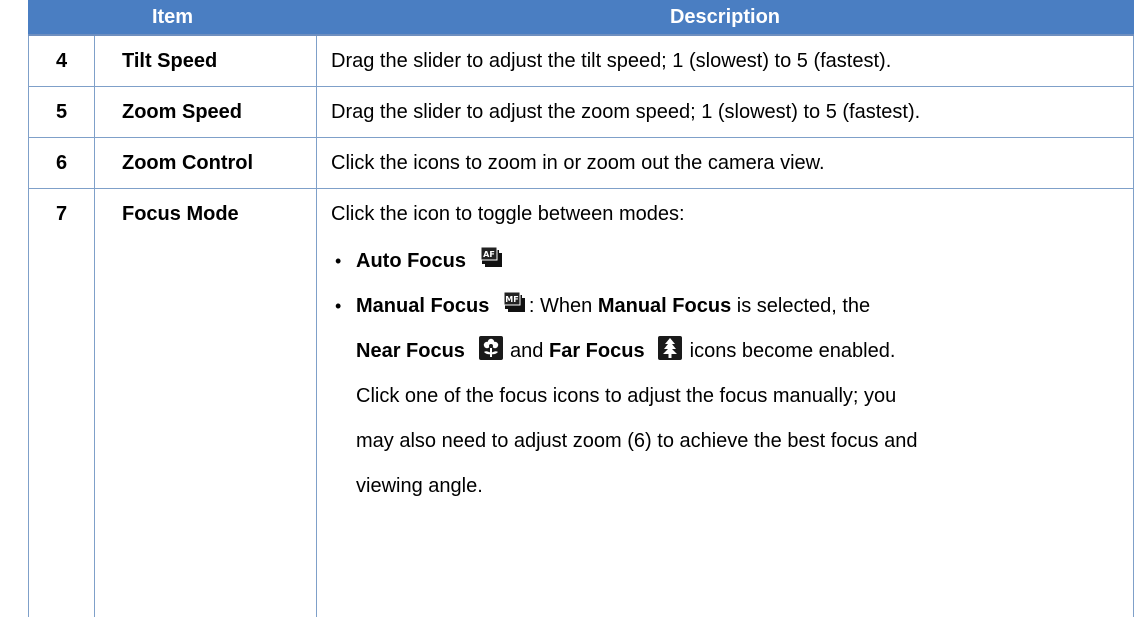 The image size is (1137, 617). I want to click on header-description: Description, so click(725, 17).